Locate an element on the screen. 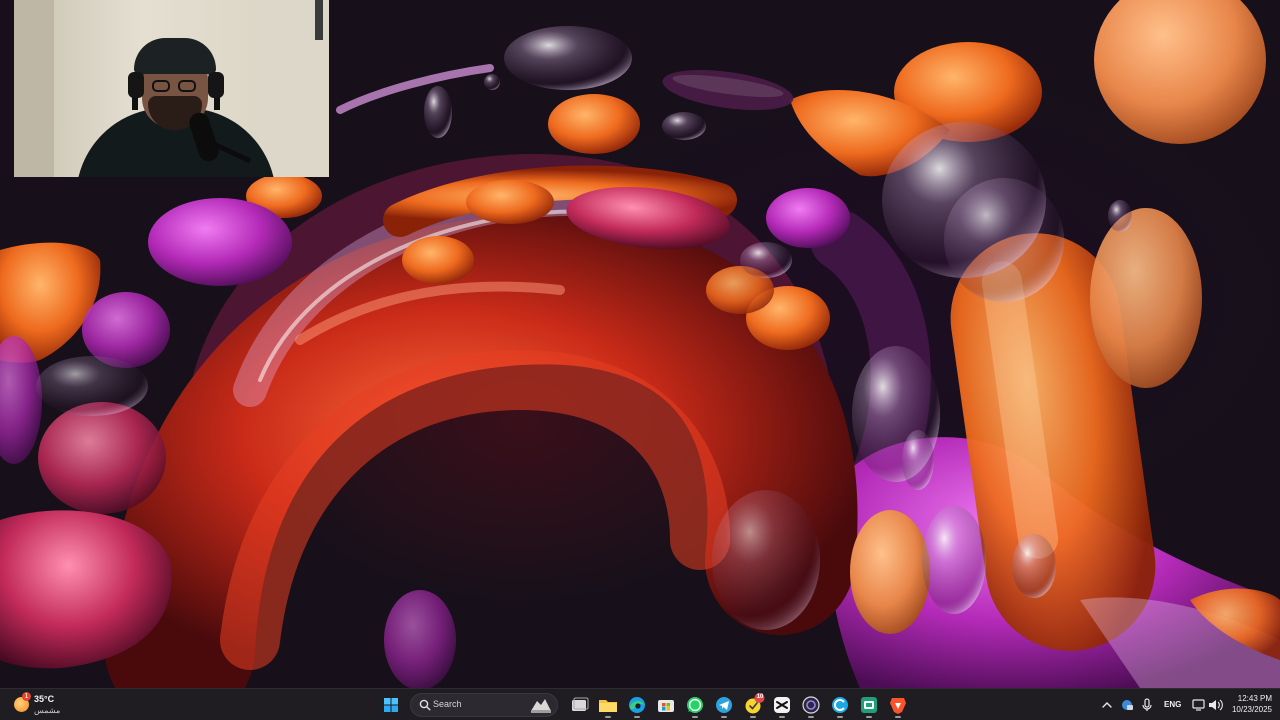 This screenshot has width=1280, height=720. start-button is located at coordinates (391, 705).